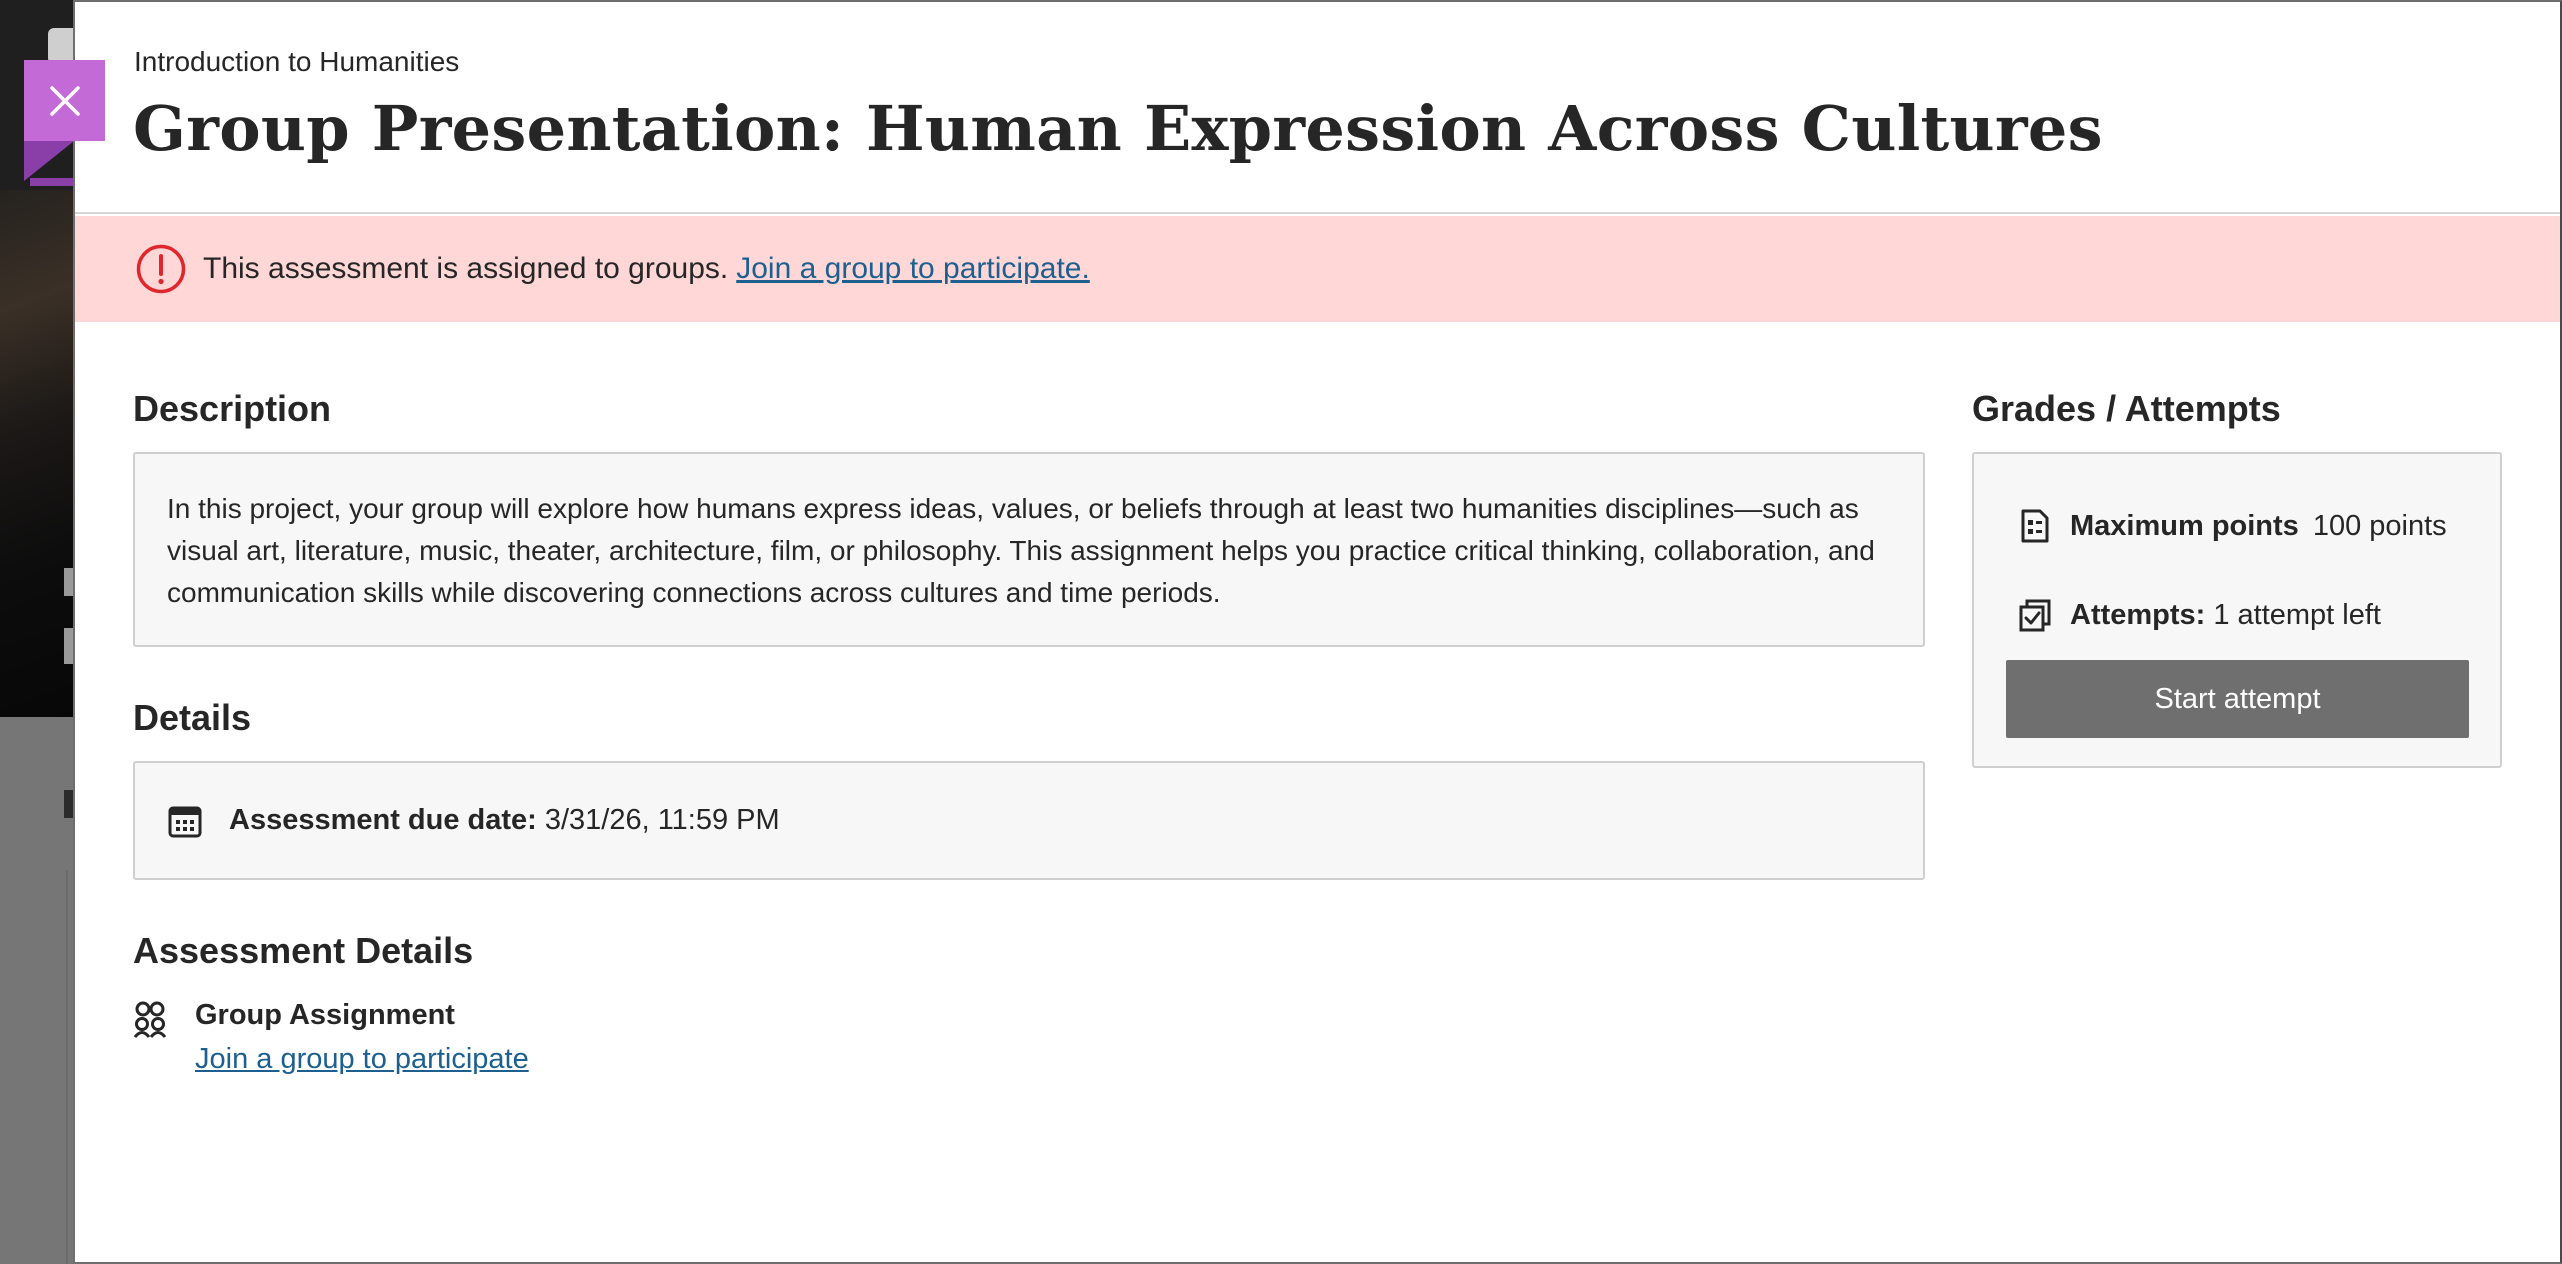  I want to click on alert-text: This assessment is assigned to groups., so click(466, 268).